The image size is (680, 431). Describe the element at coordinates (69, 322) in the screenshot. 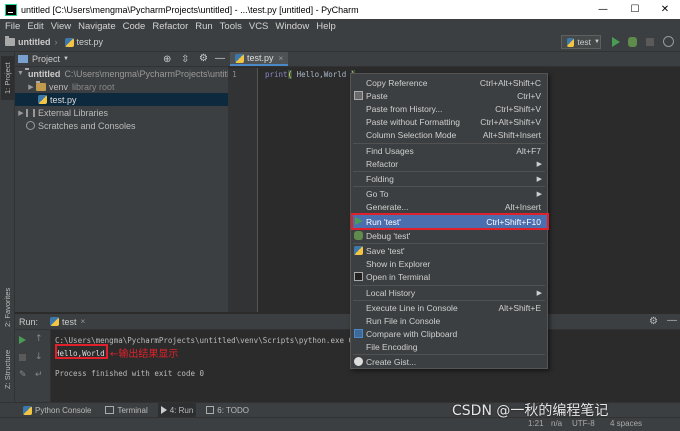

I see `run-tab: test` at that location.